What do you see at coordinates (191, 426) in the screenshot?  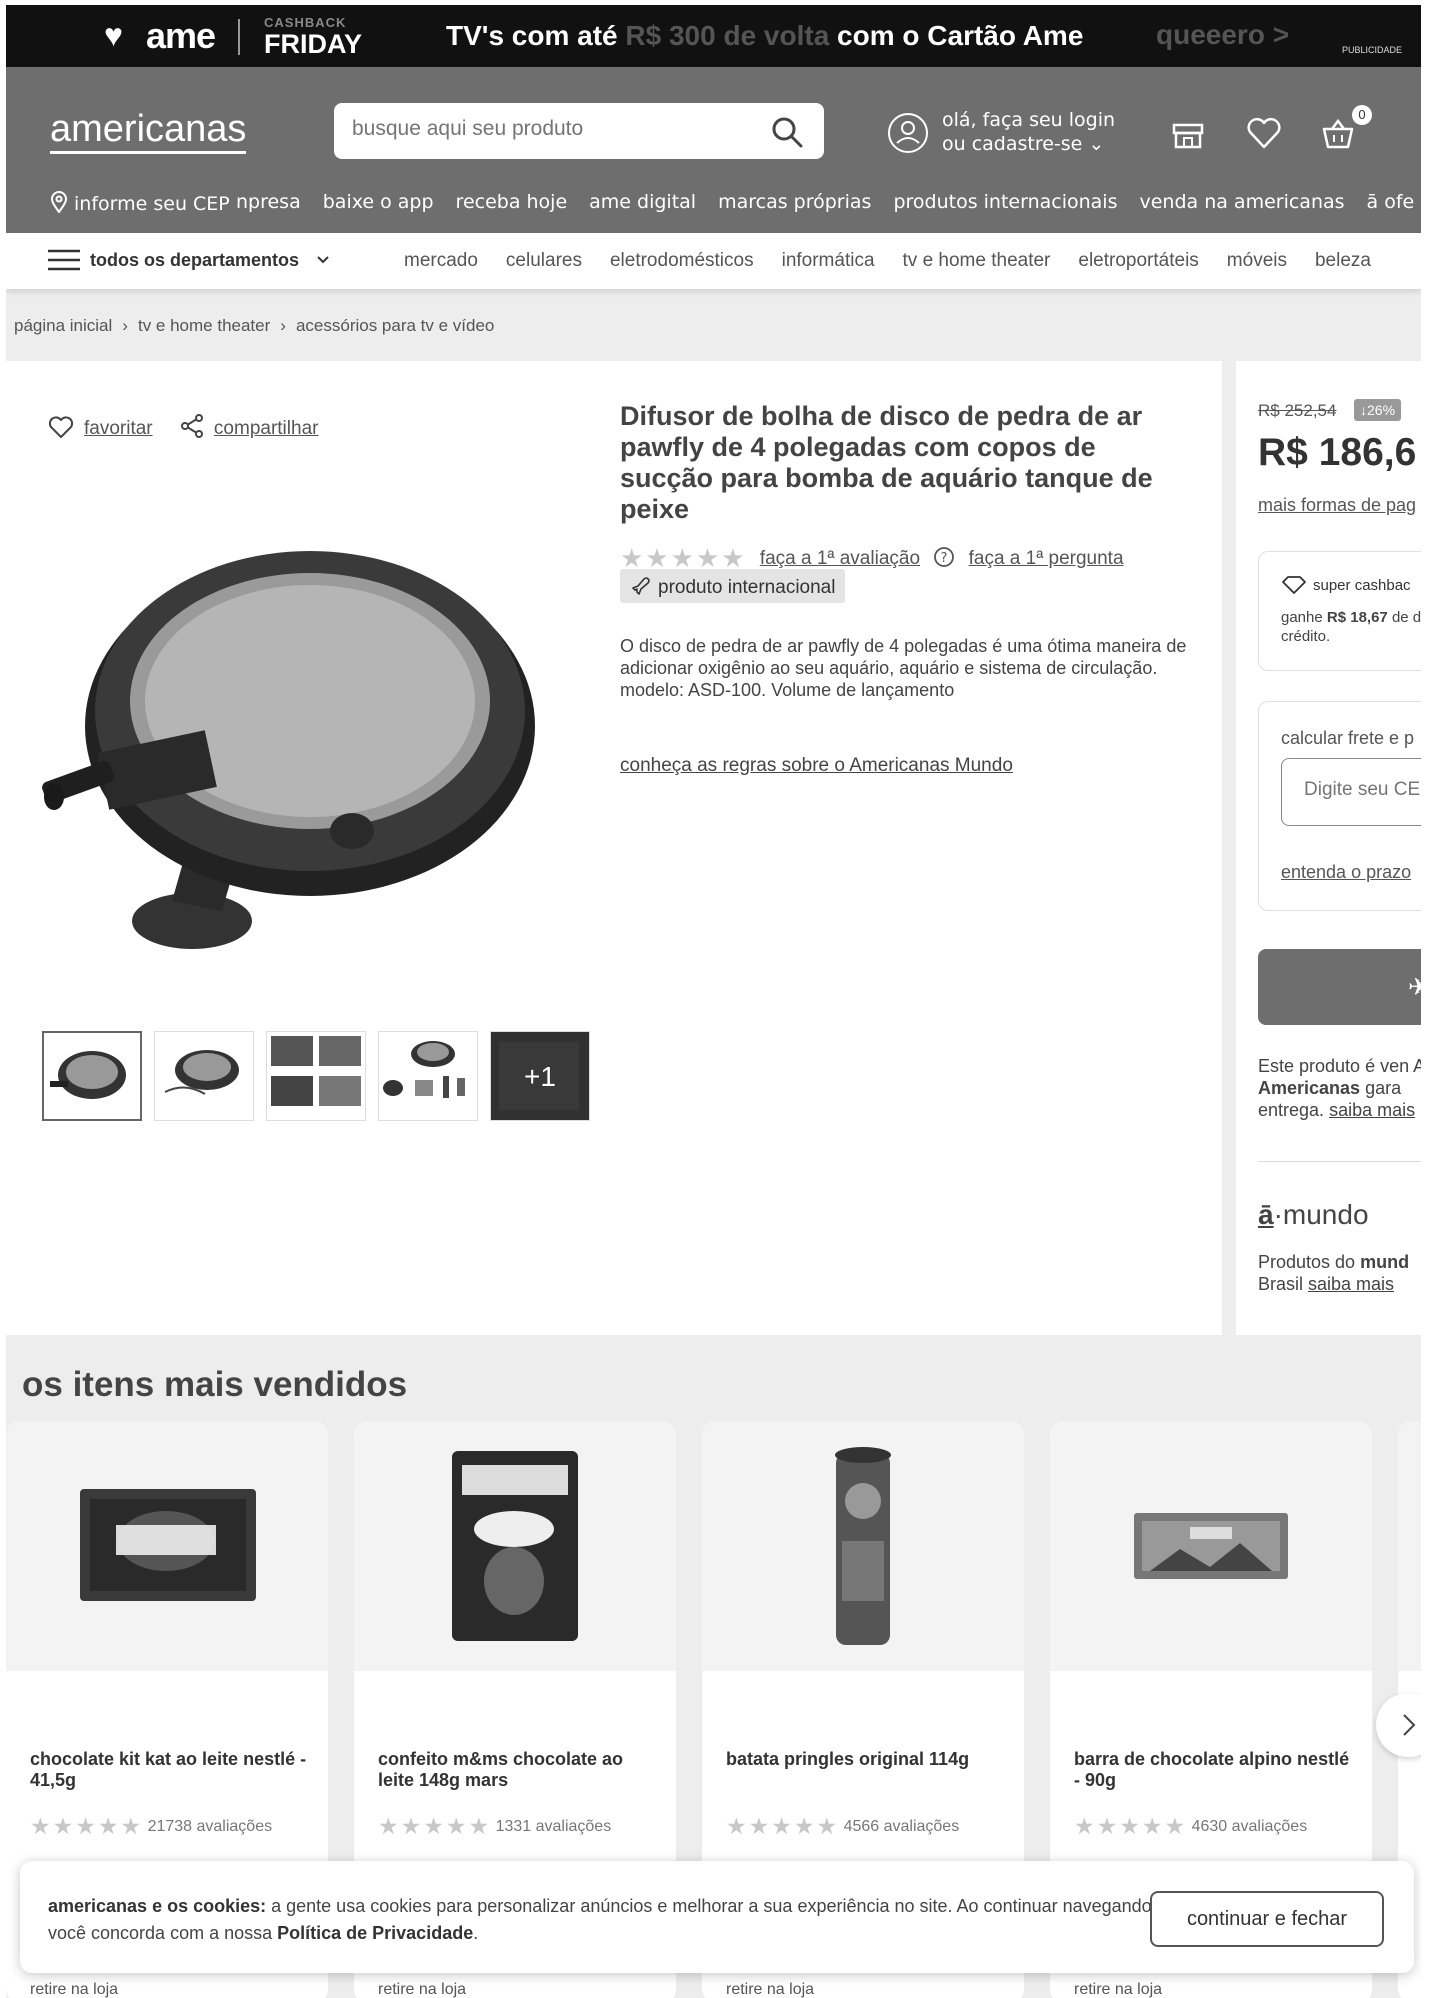 I see `share-icon` at bounding box center [191, 426].